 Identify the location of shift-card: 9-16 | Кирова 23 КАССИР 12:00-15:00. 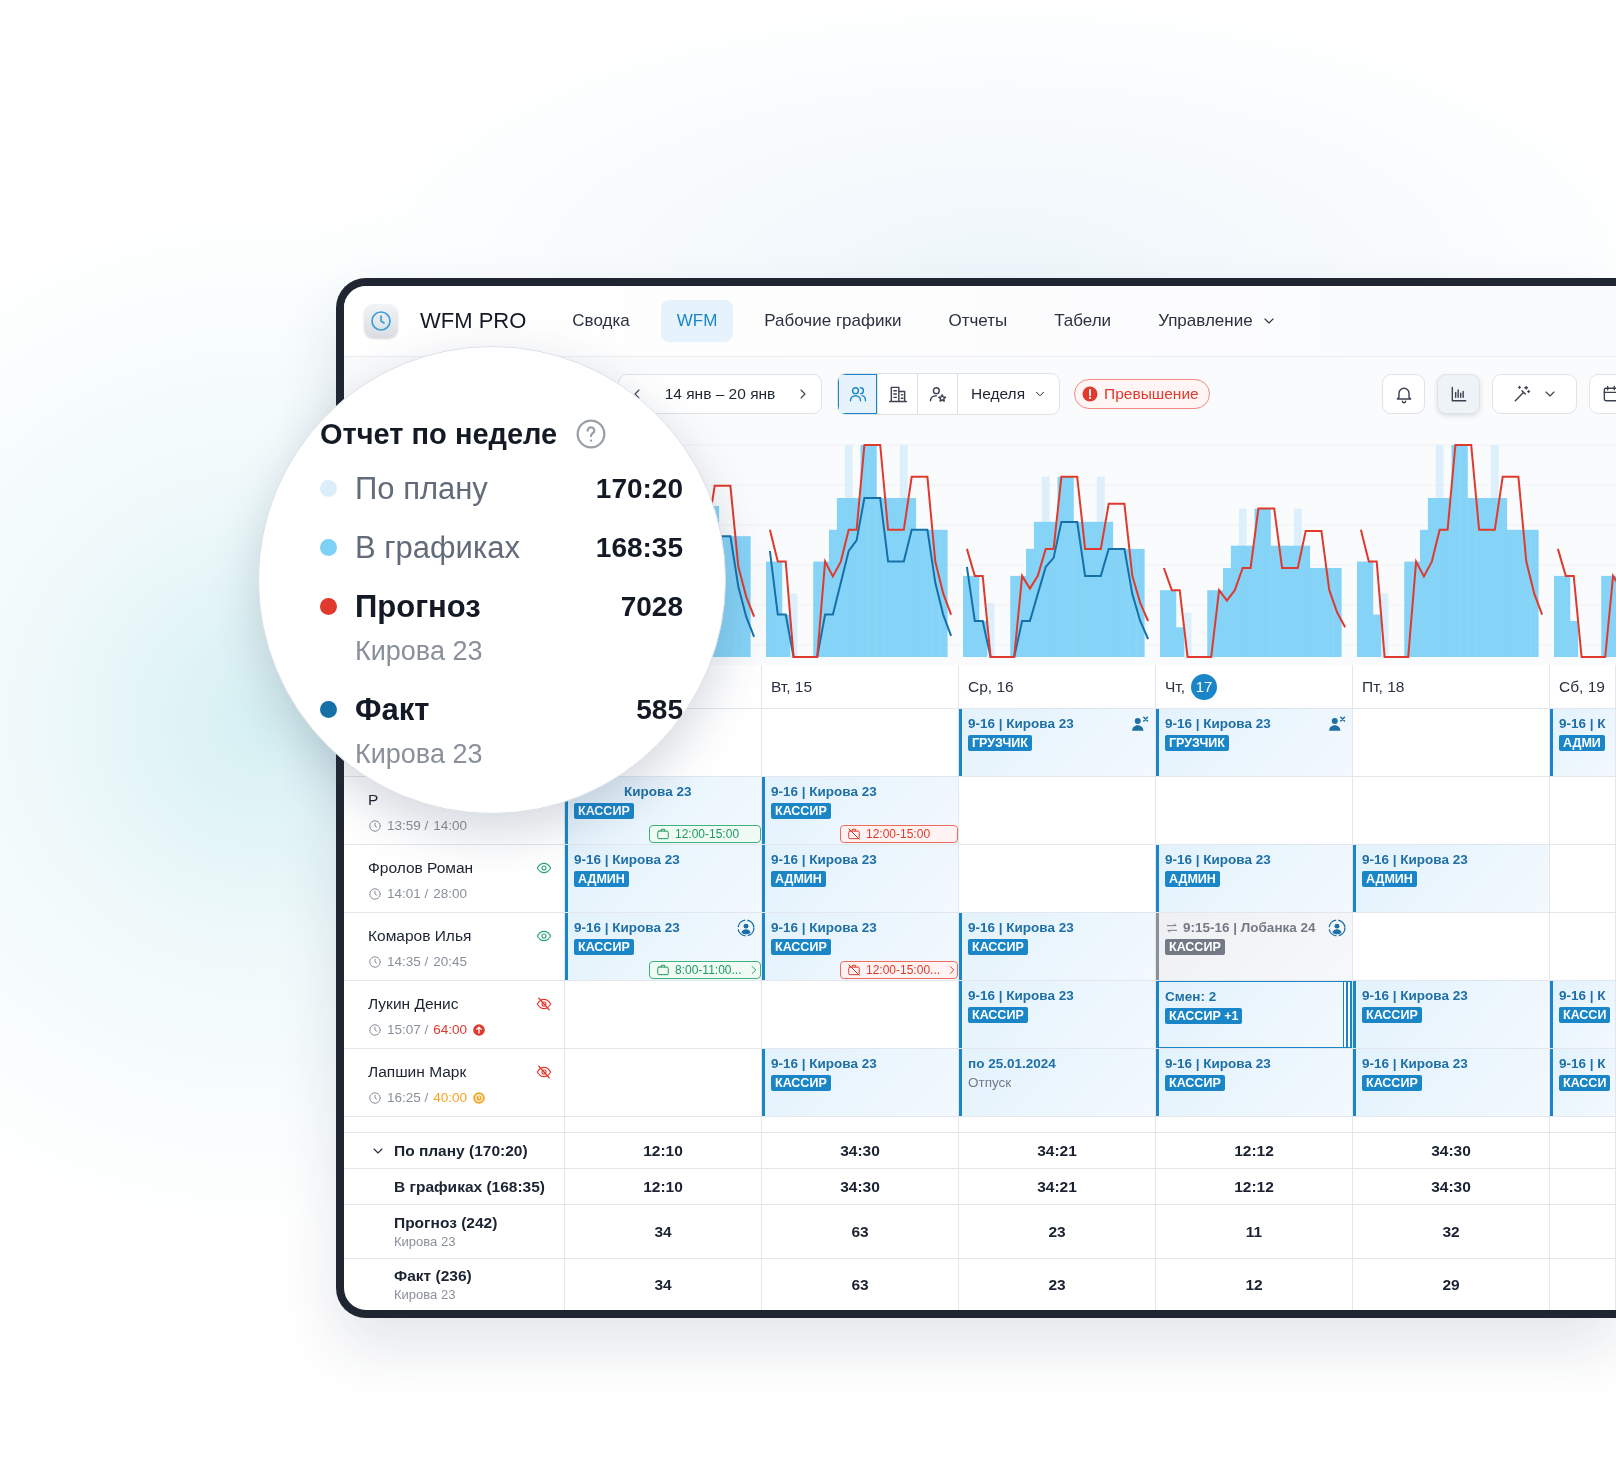
(860, 810).